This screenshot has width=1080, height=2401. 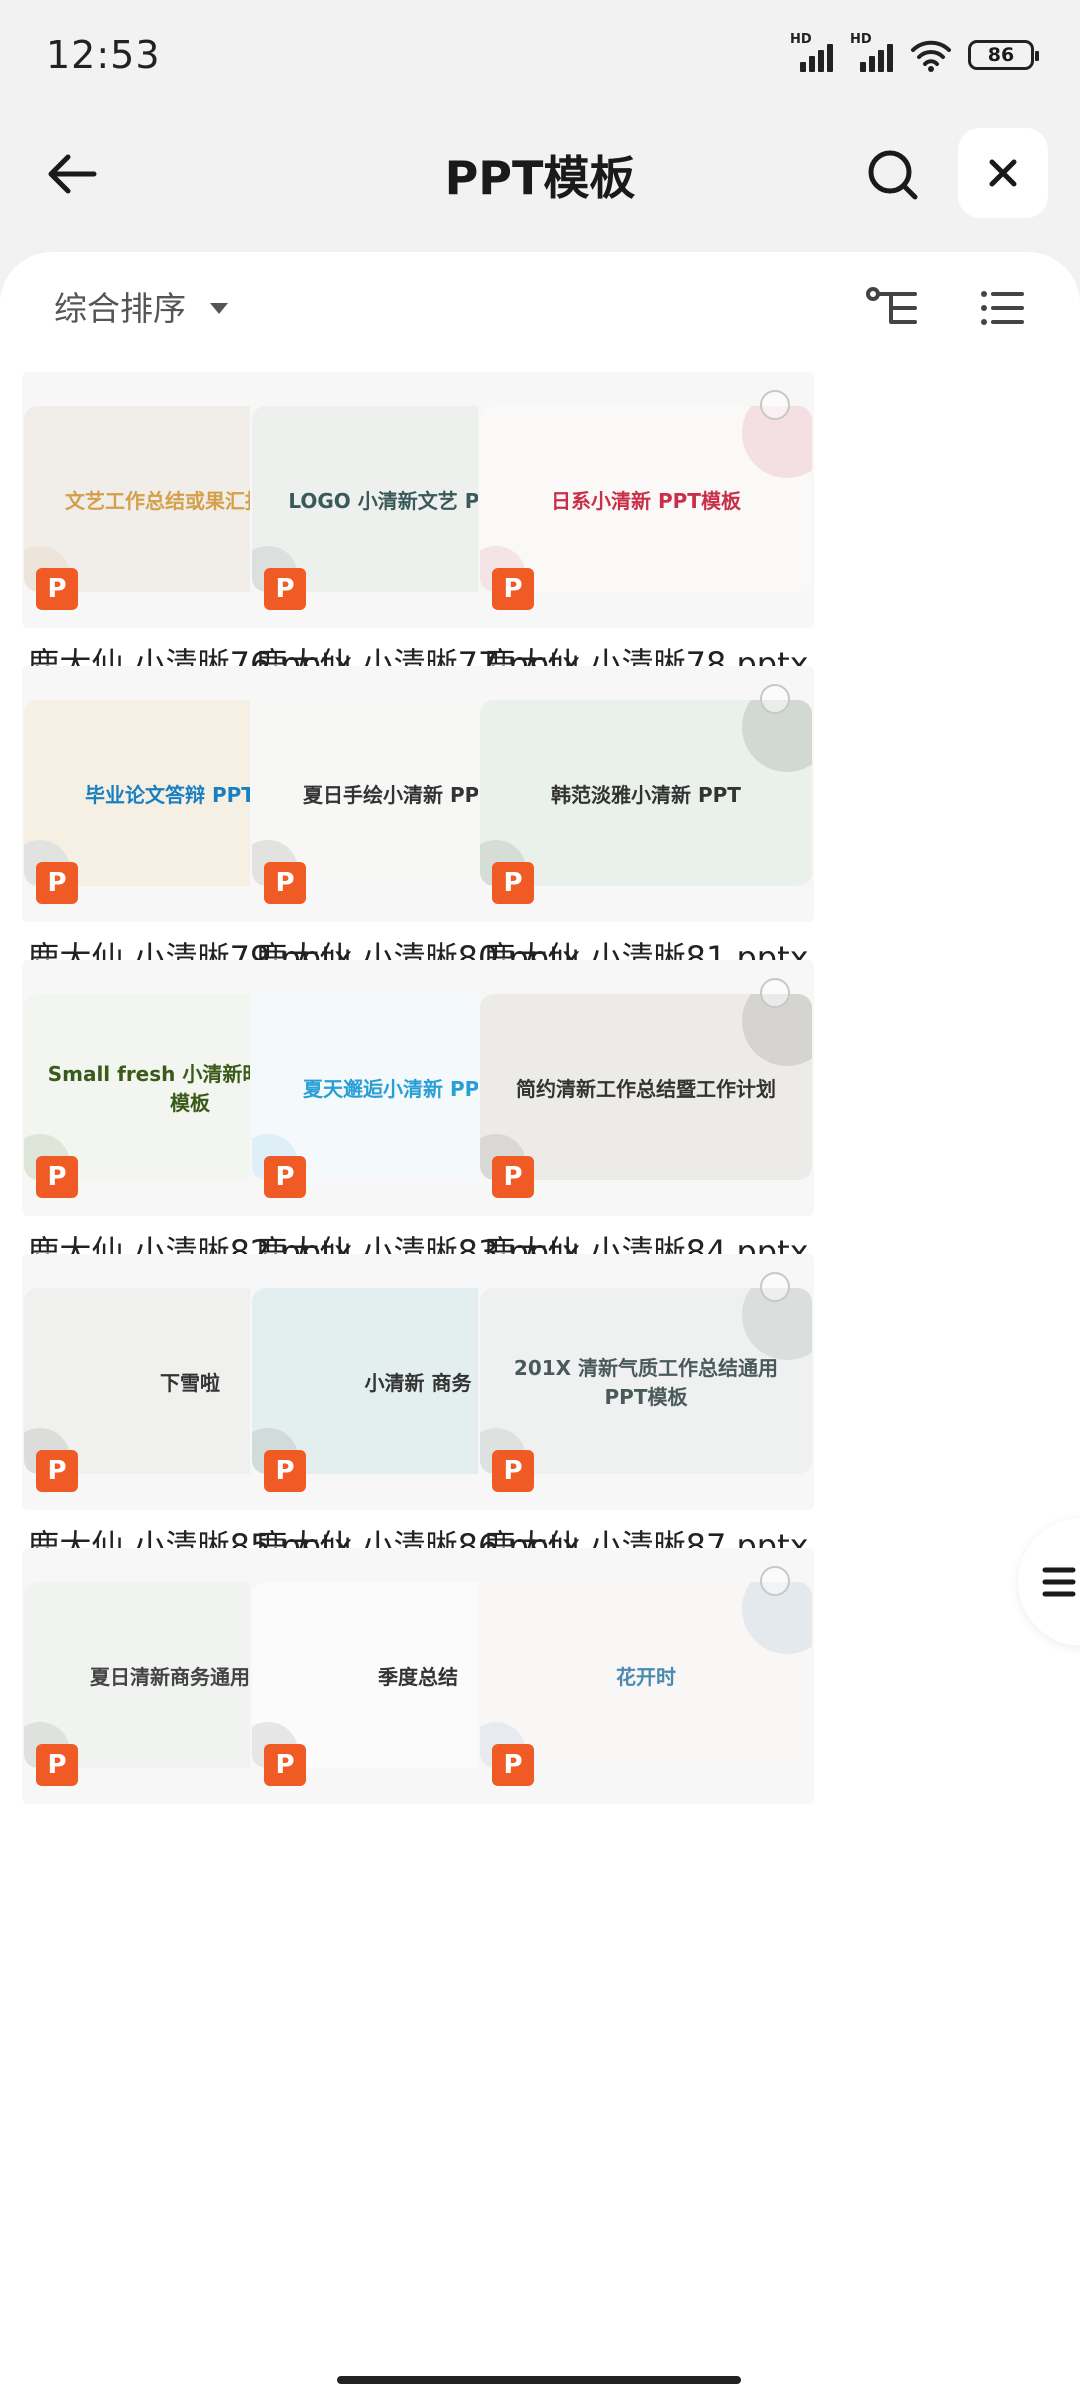 I want to click on back-arrow-icon, so click(x=72, y=174).